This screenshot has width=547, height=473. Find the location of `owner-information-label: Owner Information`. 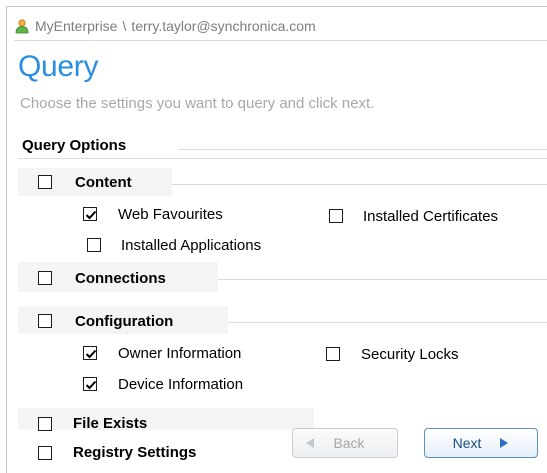

owner-information-label: Owner Information is located at coordinates (180, 353).